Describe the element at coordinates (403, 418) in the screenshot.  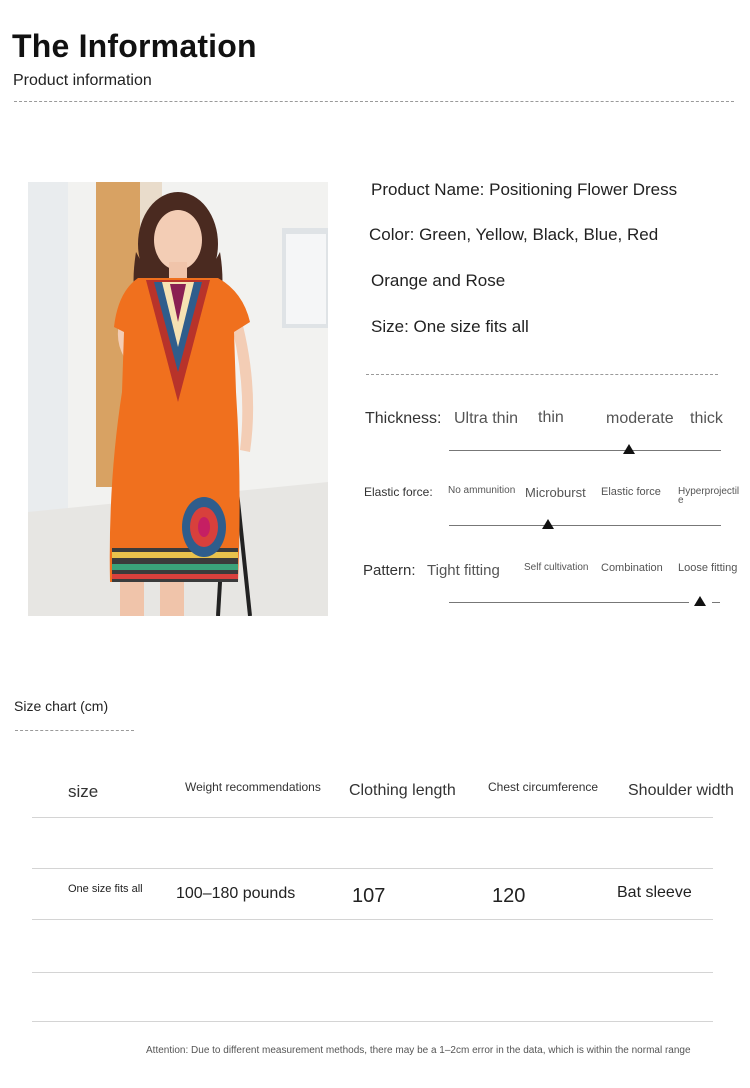
I see `thickness-label: Thickness:` at that location.